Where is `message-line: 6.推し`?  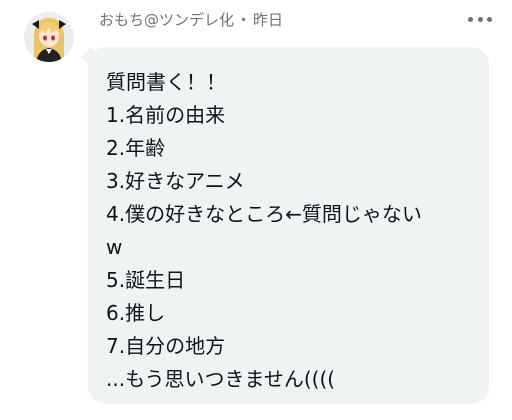 message-line: 6.推し is located at coordinates (136, 313).